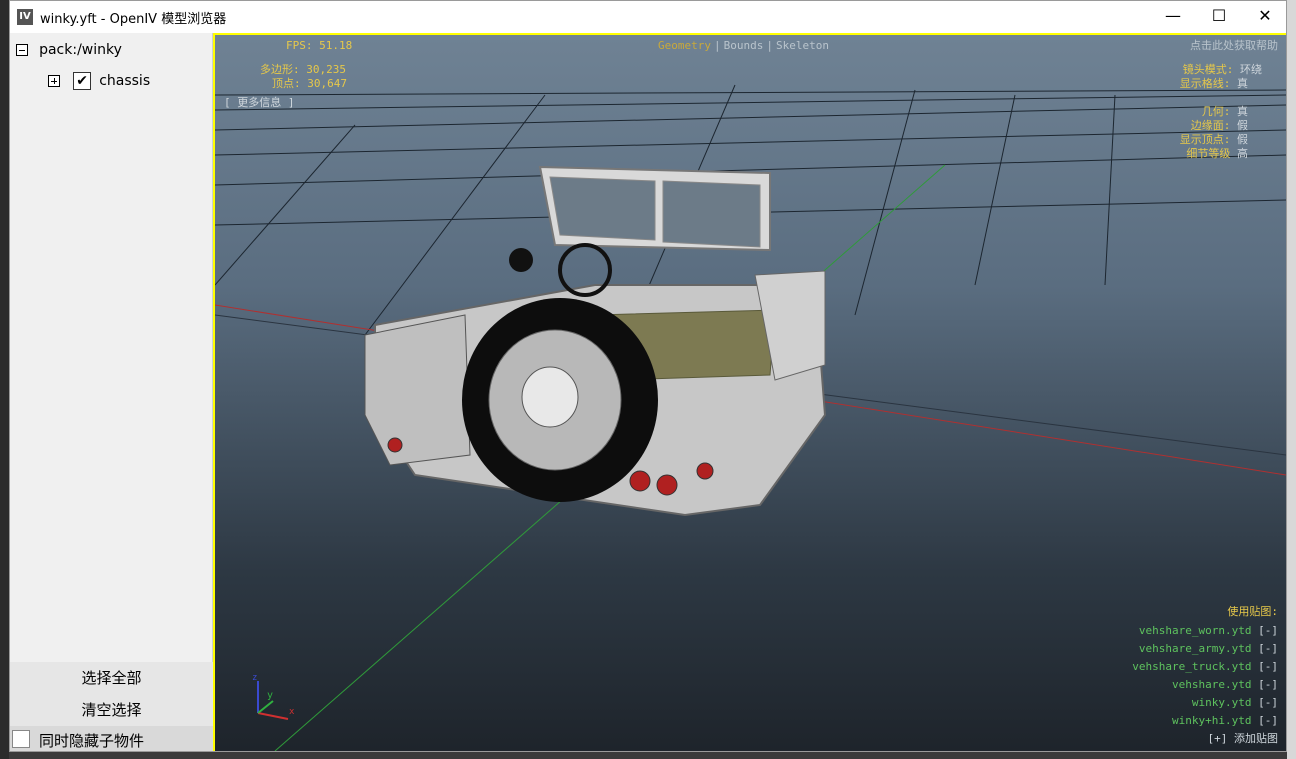  I want to click on tree-root-label: pack:/winky, so click(80, 49).